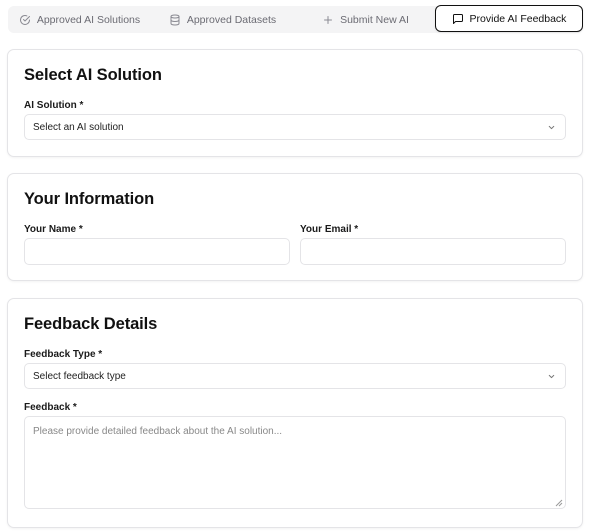 The width and height of the screenshot is (590, 532). I want to click on feedback-type-select: Select feedback type, so click(295, 376).